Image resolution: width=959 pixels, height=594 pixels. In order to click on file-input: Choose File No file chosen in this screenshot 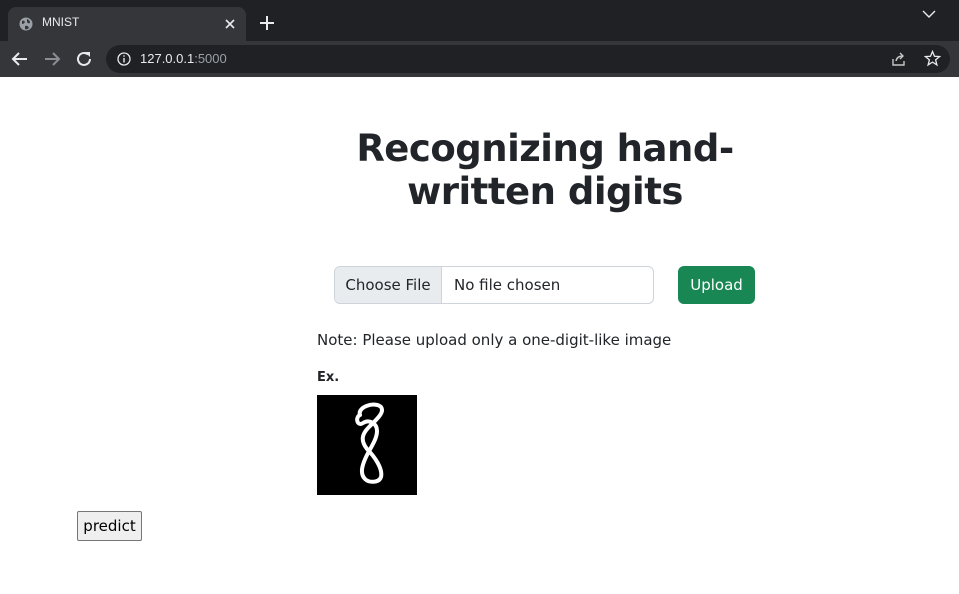, I will do `click(494, 285)`.